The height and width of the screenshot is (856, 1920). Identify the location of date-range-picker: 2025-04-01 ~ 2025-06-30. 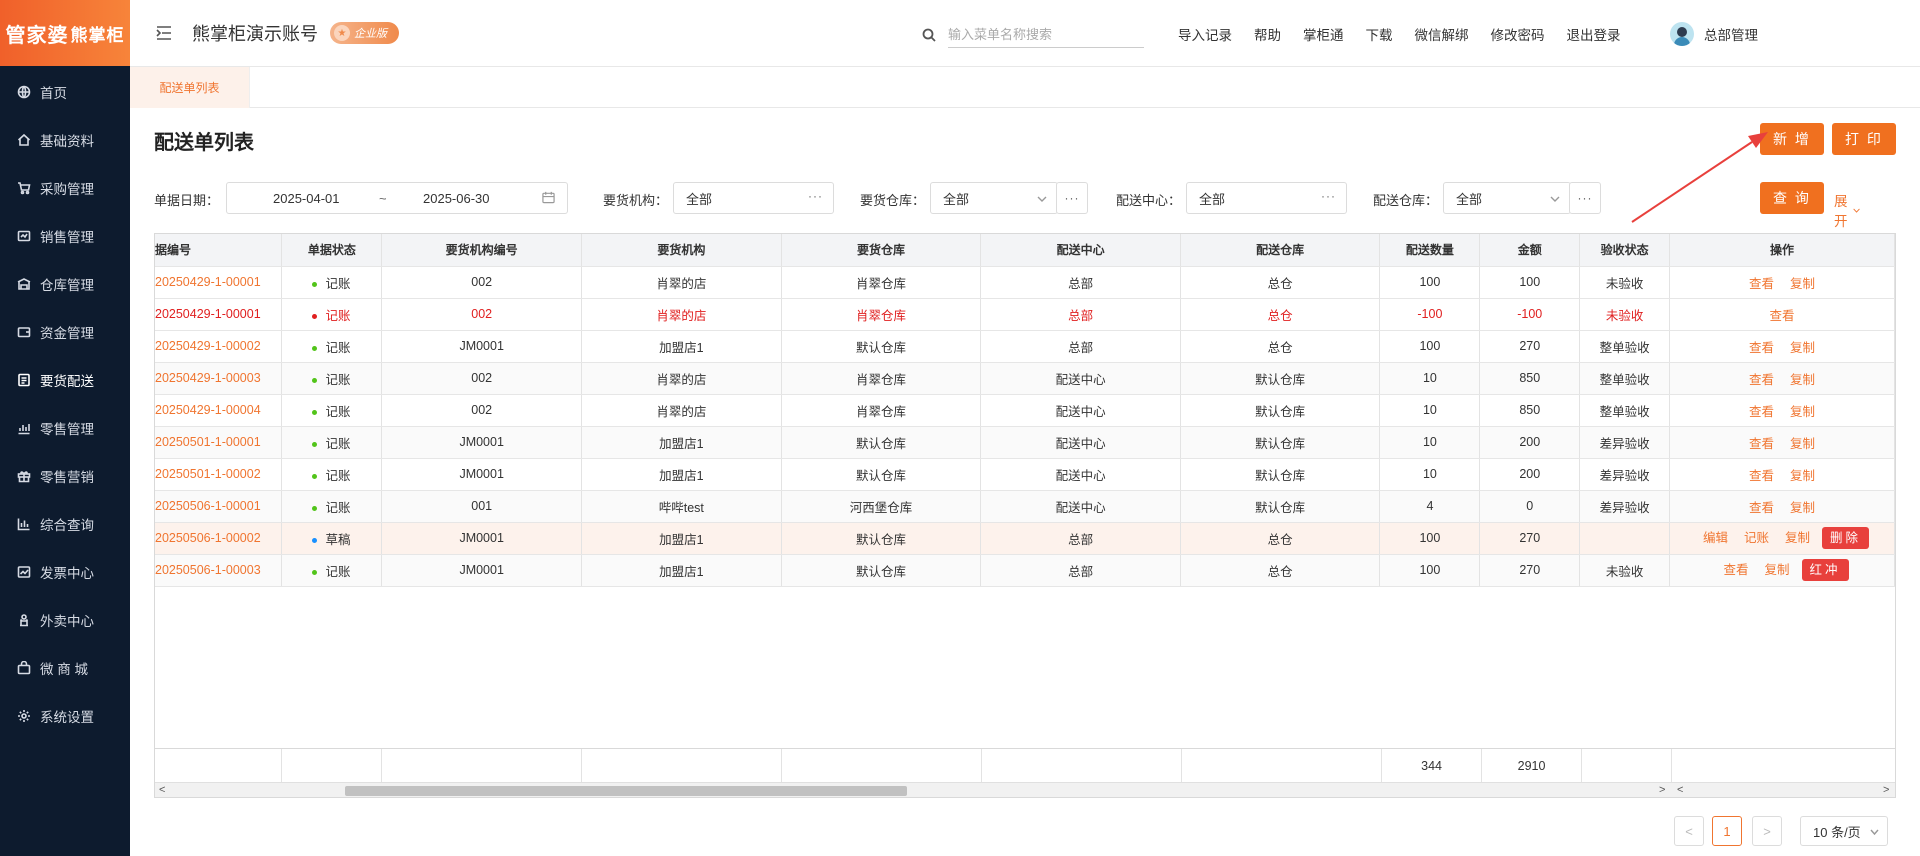
(397, 198).